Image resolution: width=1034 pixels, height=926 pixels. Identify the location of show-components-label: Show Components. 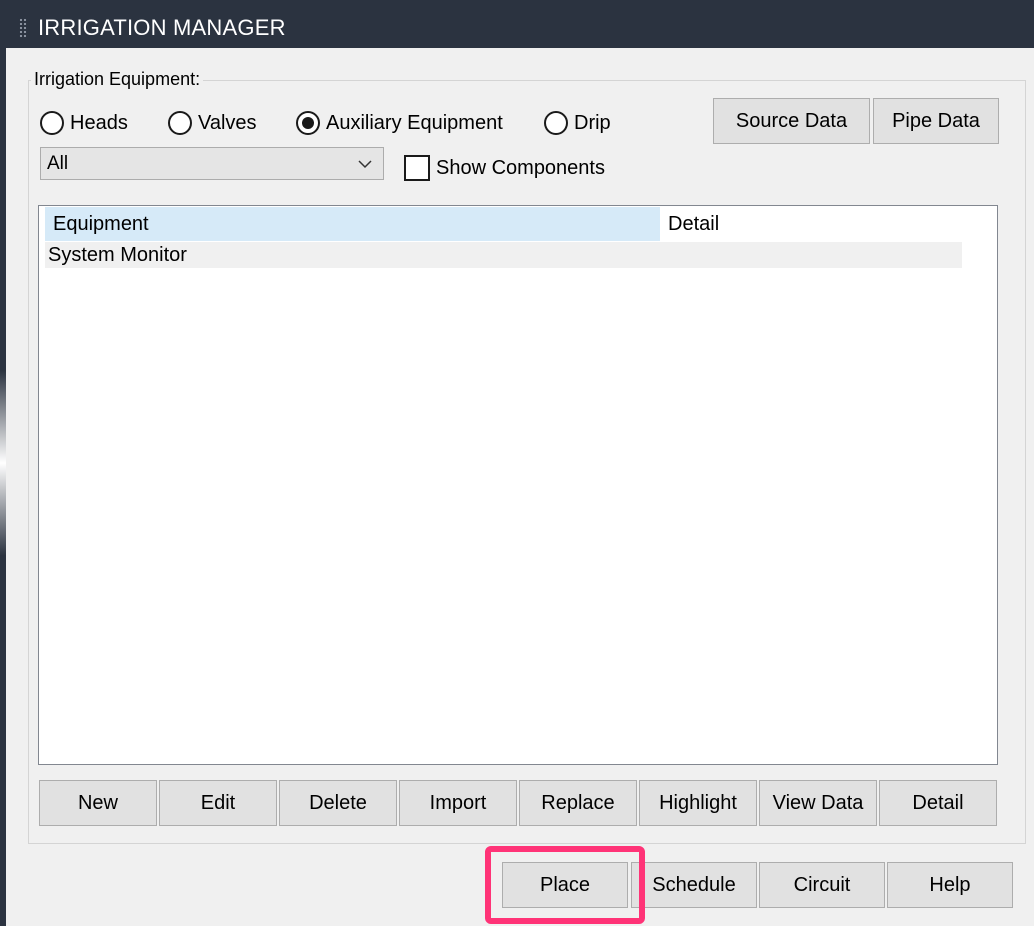
(520, 167).